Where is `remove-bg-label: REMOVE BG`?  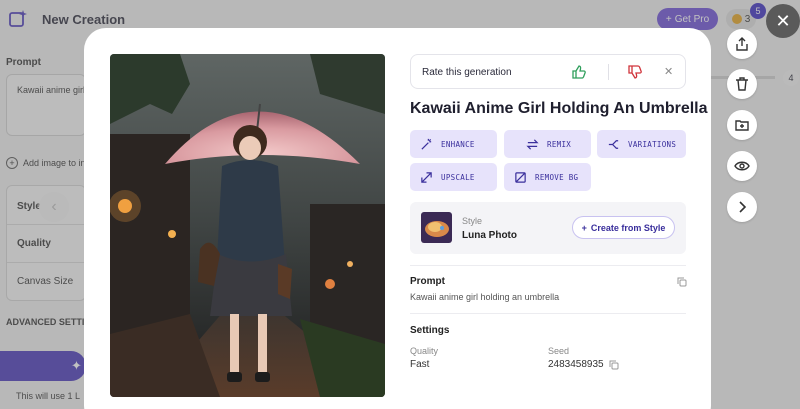
remove-bg-label: REMOVE BG is located at coordinates (557, 177).